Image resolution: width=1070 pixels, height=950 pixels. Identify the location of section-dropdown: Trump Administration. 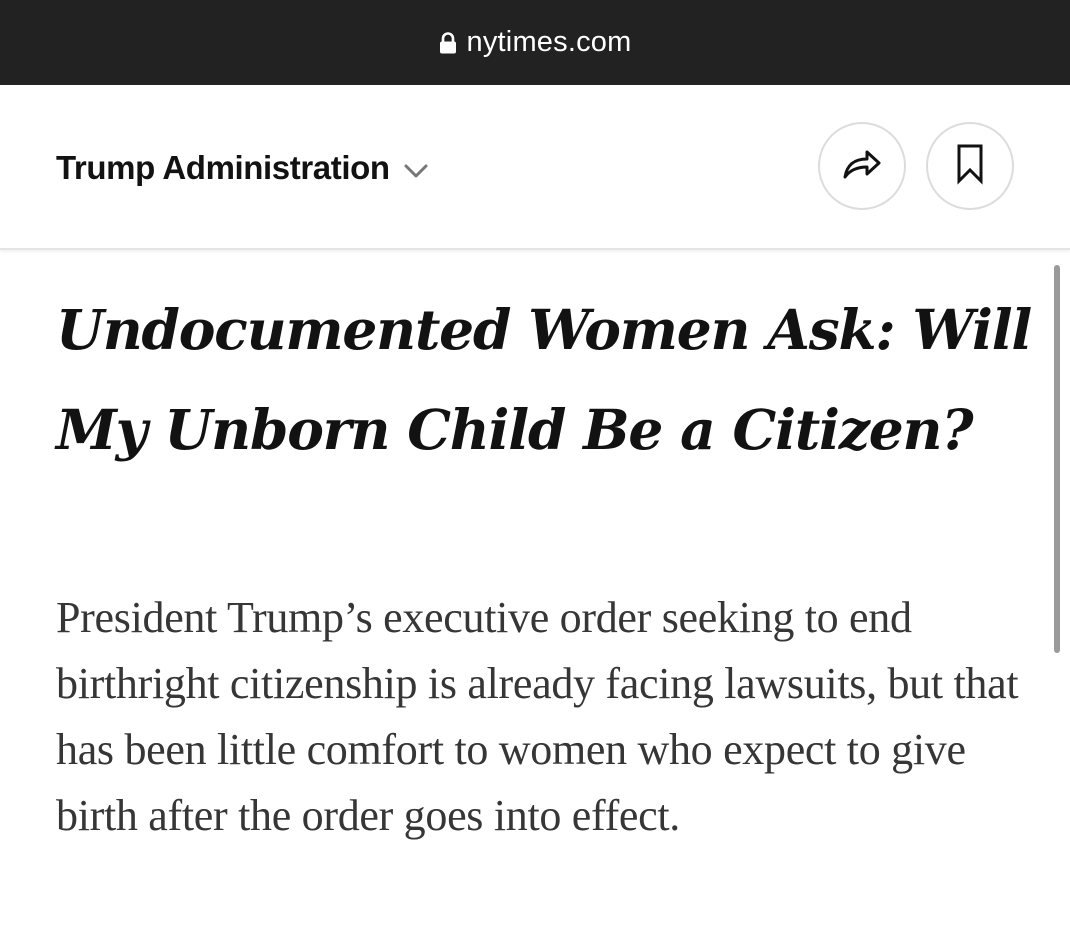
(243, 168).